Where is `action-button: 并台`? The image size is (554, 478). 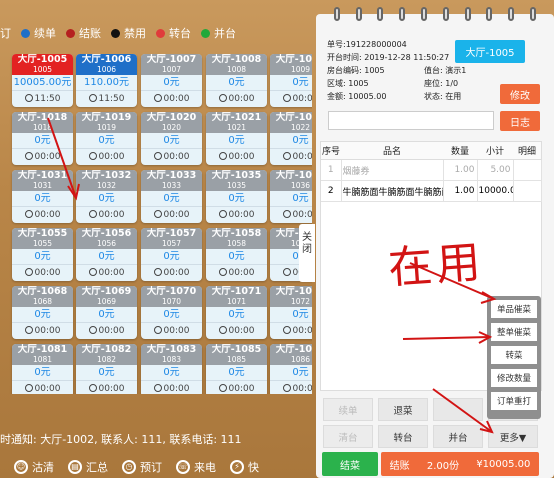
action-button: 并台 is located at coordinates (458, 436).